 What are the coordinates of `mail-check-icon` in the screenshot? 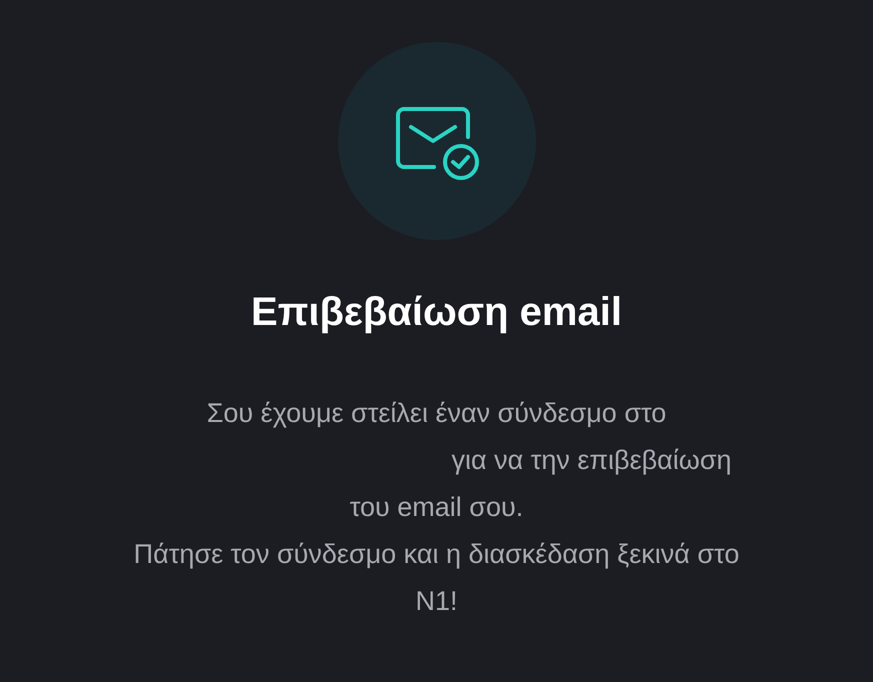 It's located at (439, 144).